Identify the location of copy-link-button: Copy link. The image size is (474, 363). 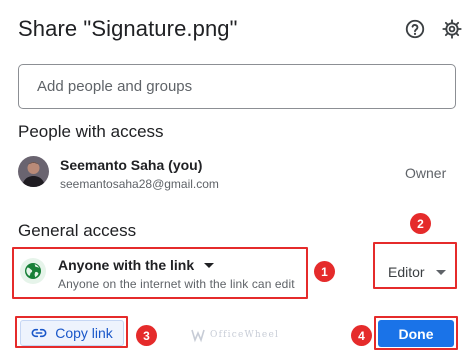
(72, 333).